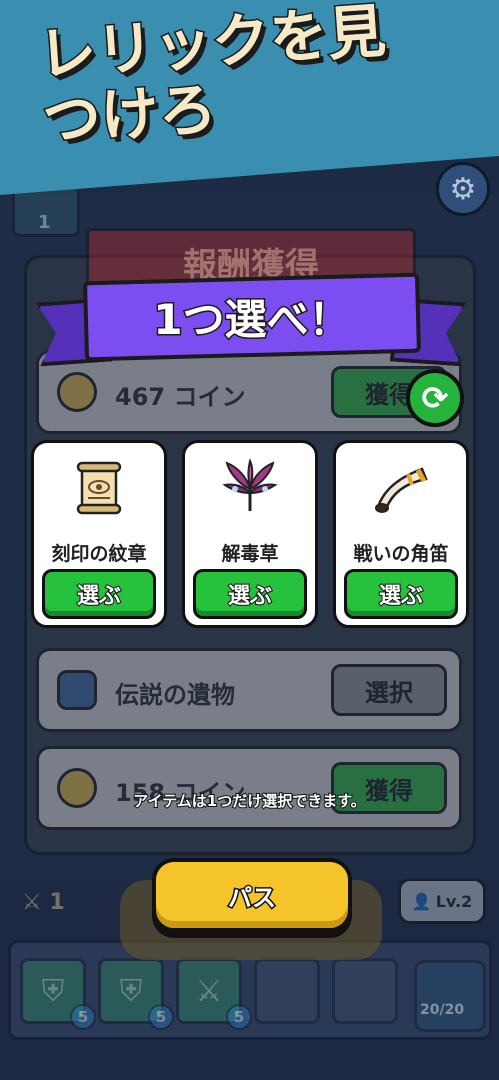 This screenshot has height=1080, width=499. I want to click on scroll-icon, so click(99, 488).